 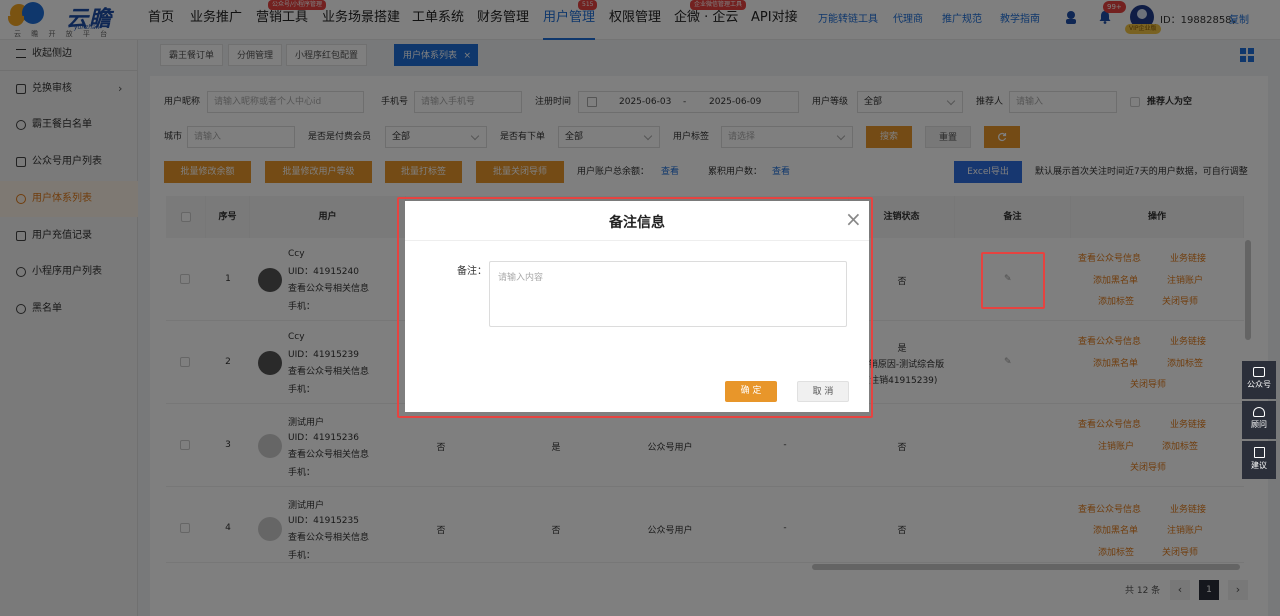 What do you see at coordinates (751, 391) in the screenshot?
I see `confirm-button: 确 定` at bounding box center [751, 391].